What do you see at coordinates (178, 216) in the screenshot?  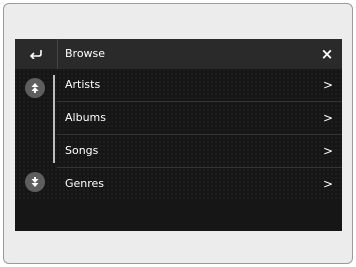 I see `footer-bar` at bounding box center [178, 216].